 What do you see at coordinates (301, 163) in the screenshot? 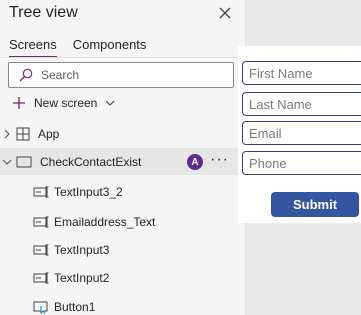
I see `phone-field` at bounding box center [301, 163].